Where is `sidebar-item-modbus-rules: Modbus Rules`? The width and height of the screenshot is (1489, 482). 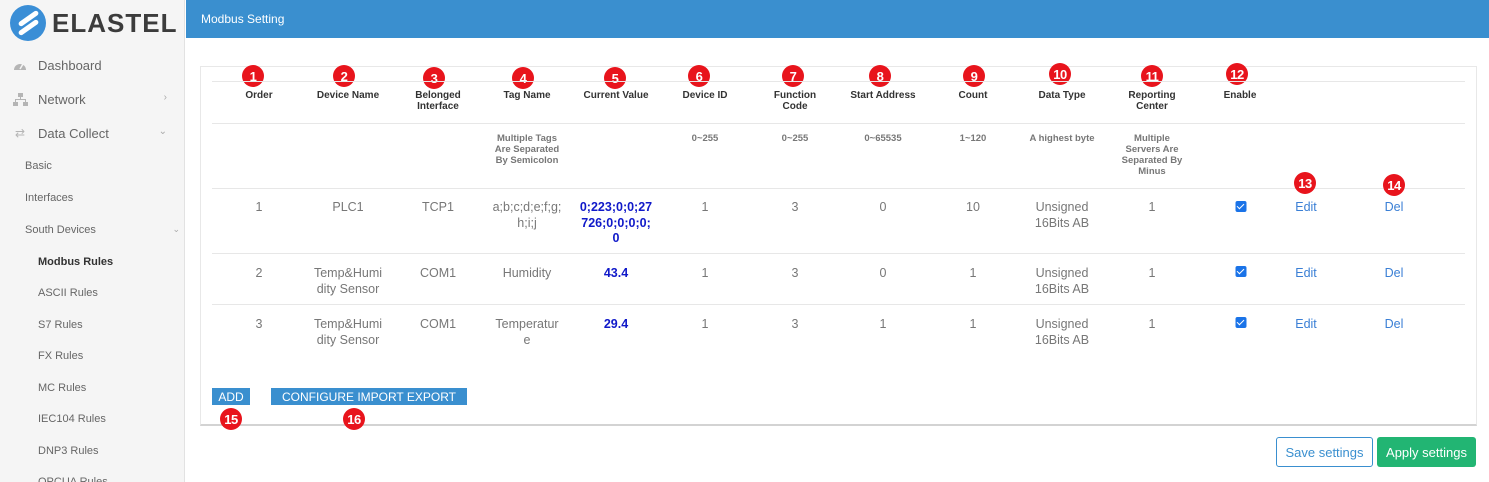 sidebar-item-modbus-rules: Modbus Rules is located at coordinates (92, 262).